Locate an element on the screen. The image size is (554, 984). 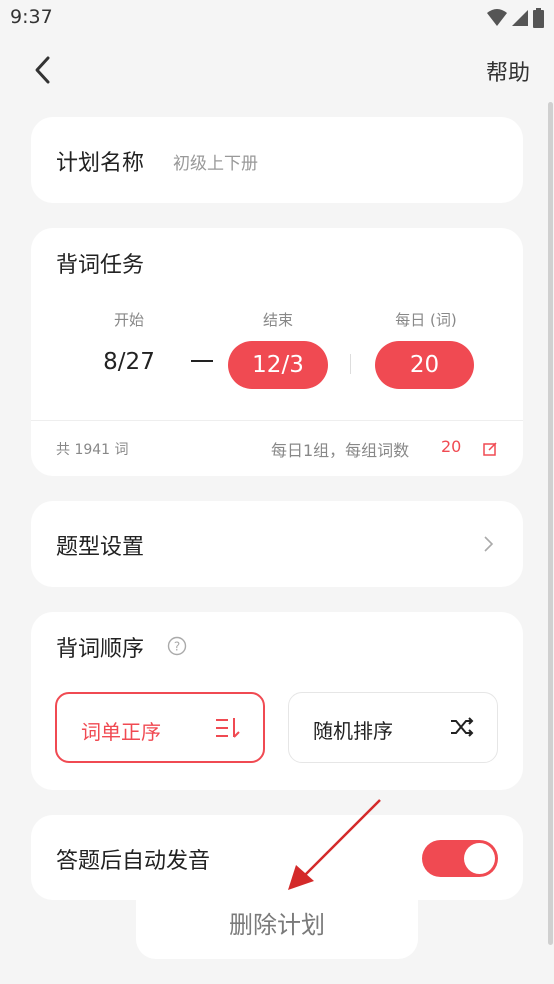
help-link: 帮助 is located at coordinates (508, 71).